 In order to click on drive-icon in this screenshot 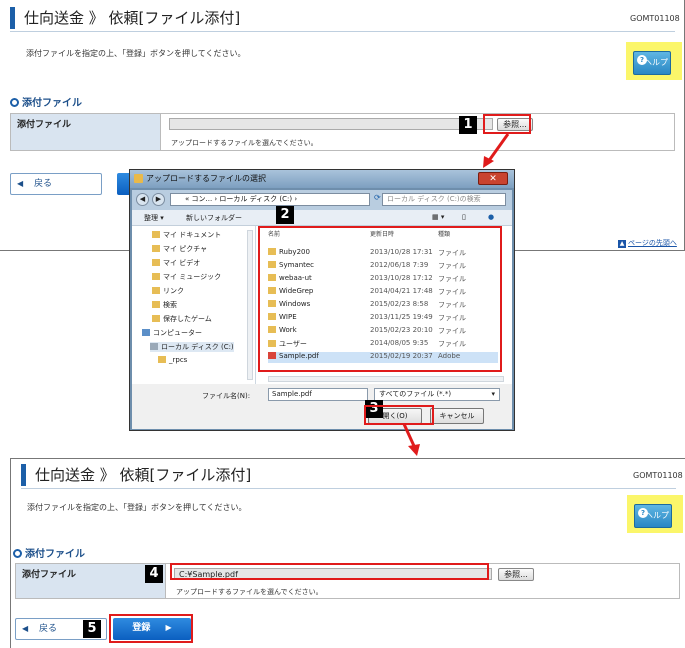, I will do `click(154, 346)`.